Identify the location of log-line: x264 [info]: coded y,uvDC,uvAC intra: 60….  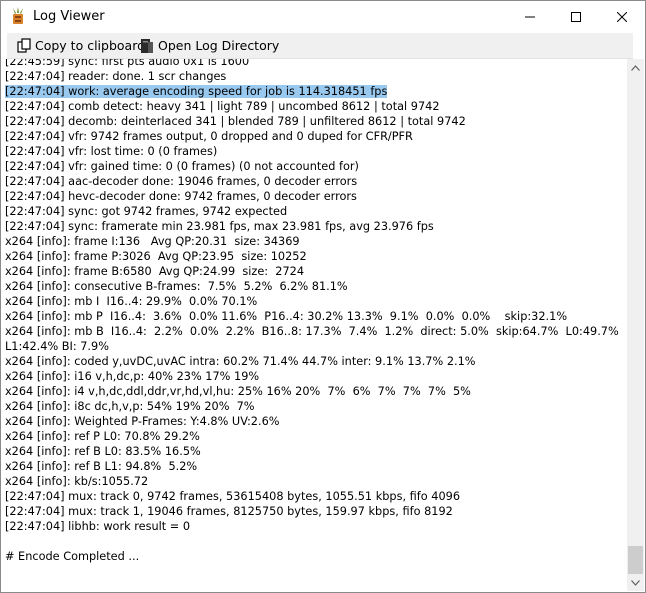
(240, 361).